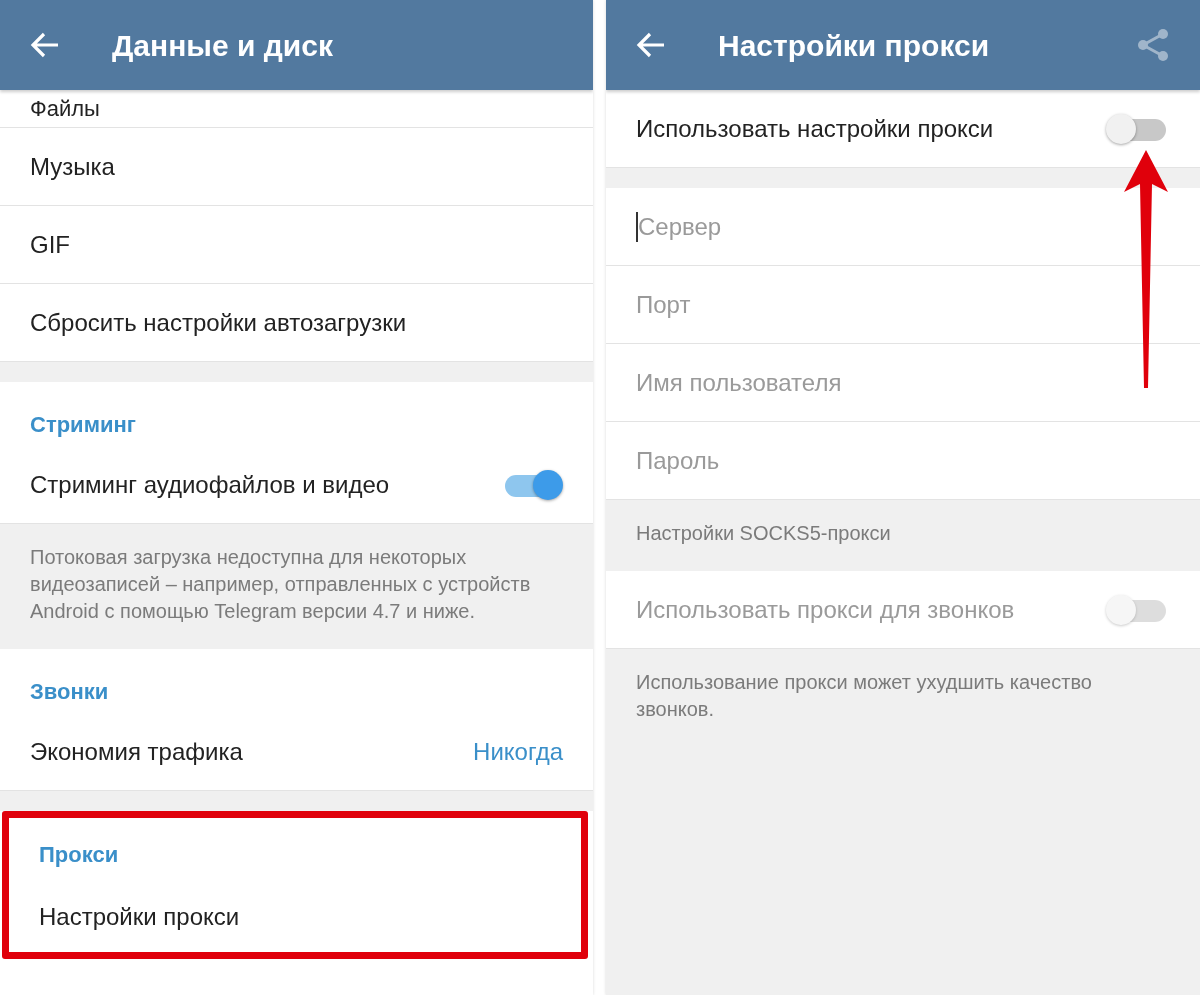 The image size is (1200, 995). What do you see at coordinates (296, 245) in the screenshot?
I see `settings-item: GIF` at bounding box center [296, 245].